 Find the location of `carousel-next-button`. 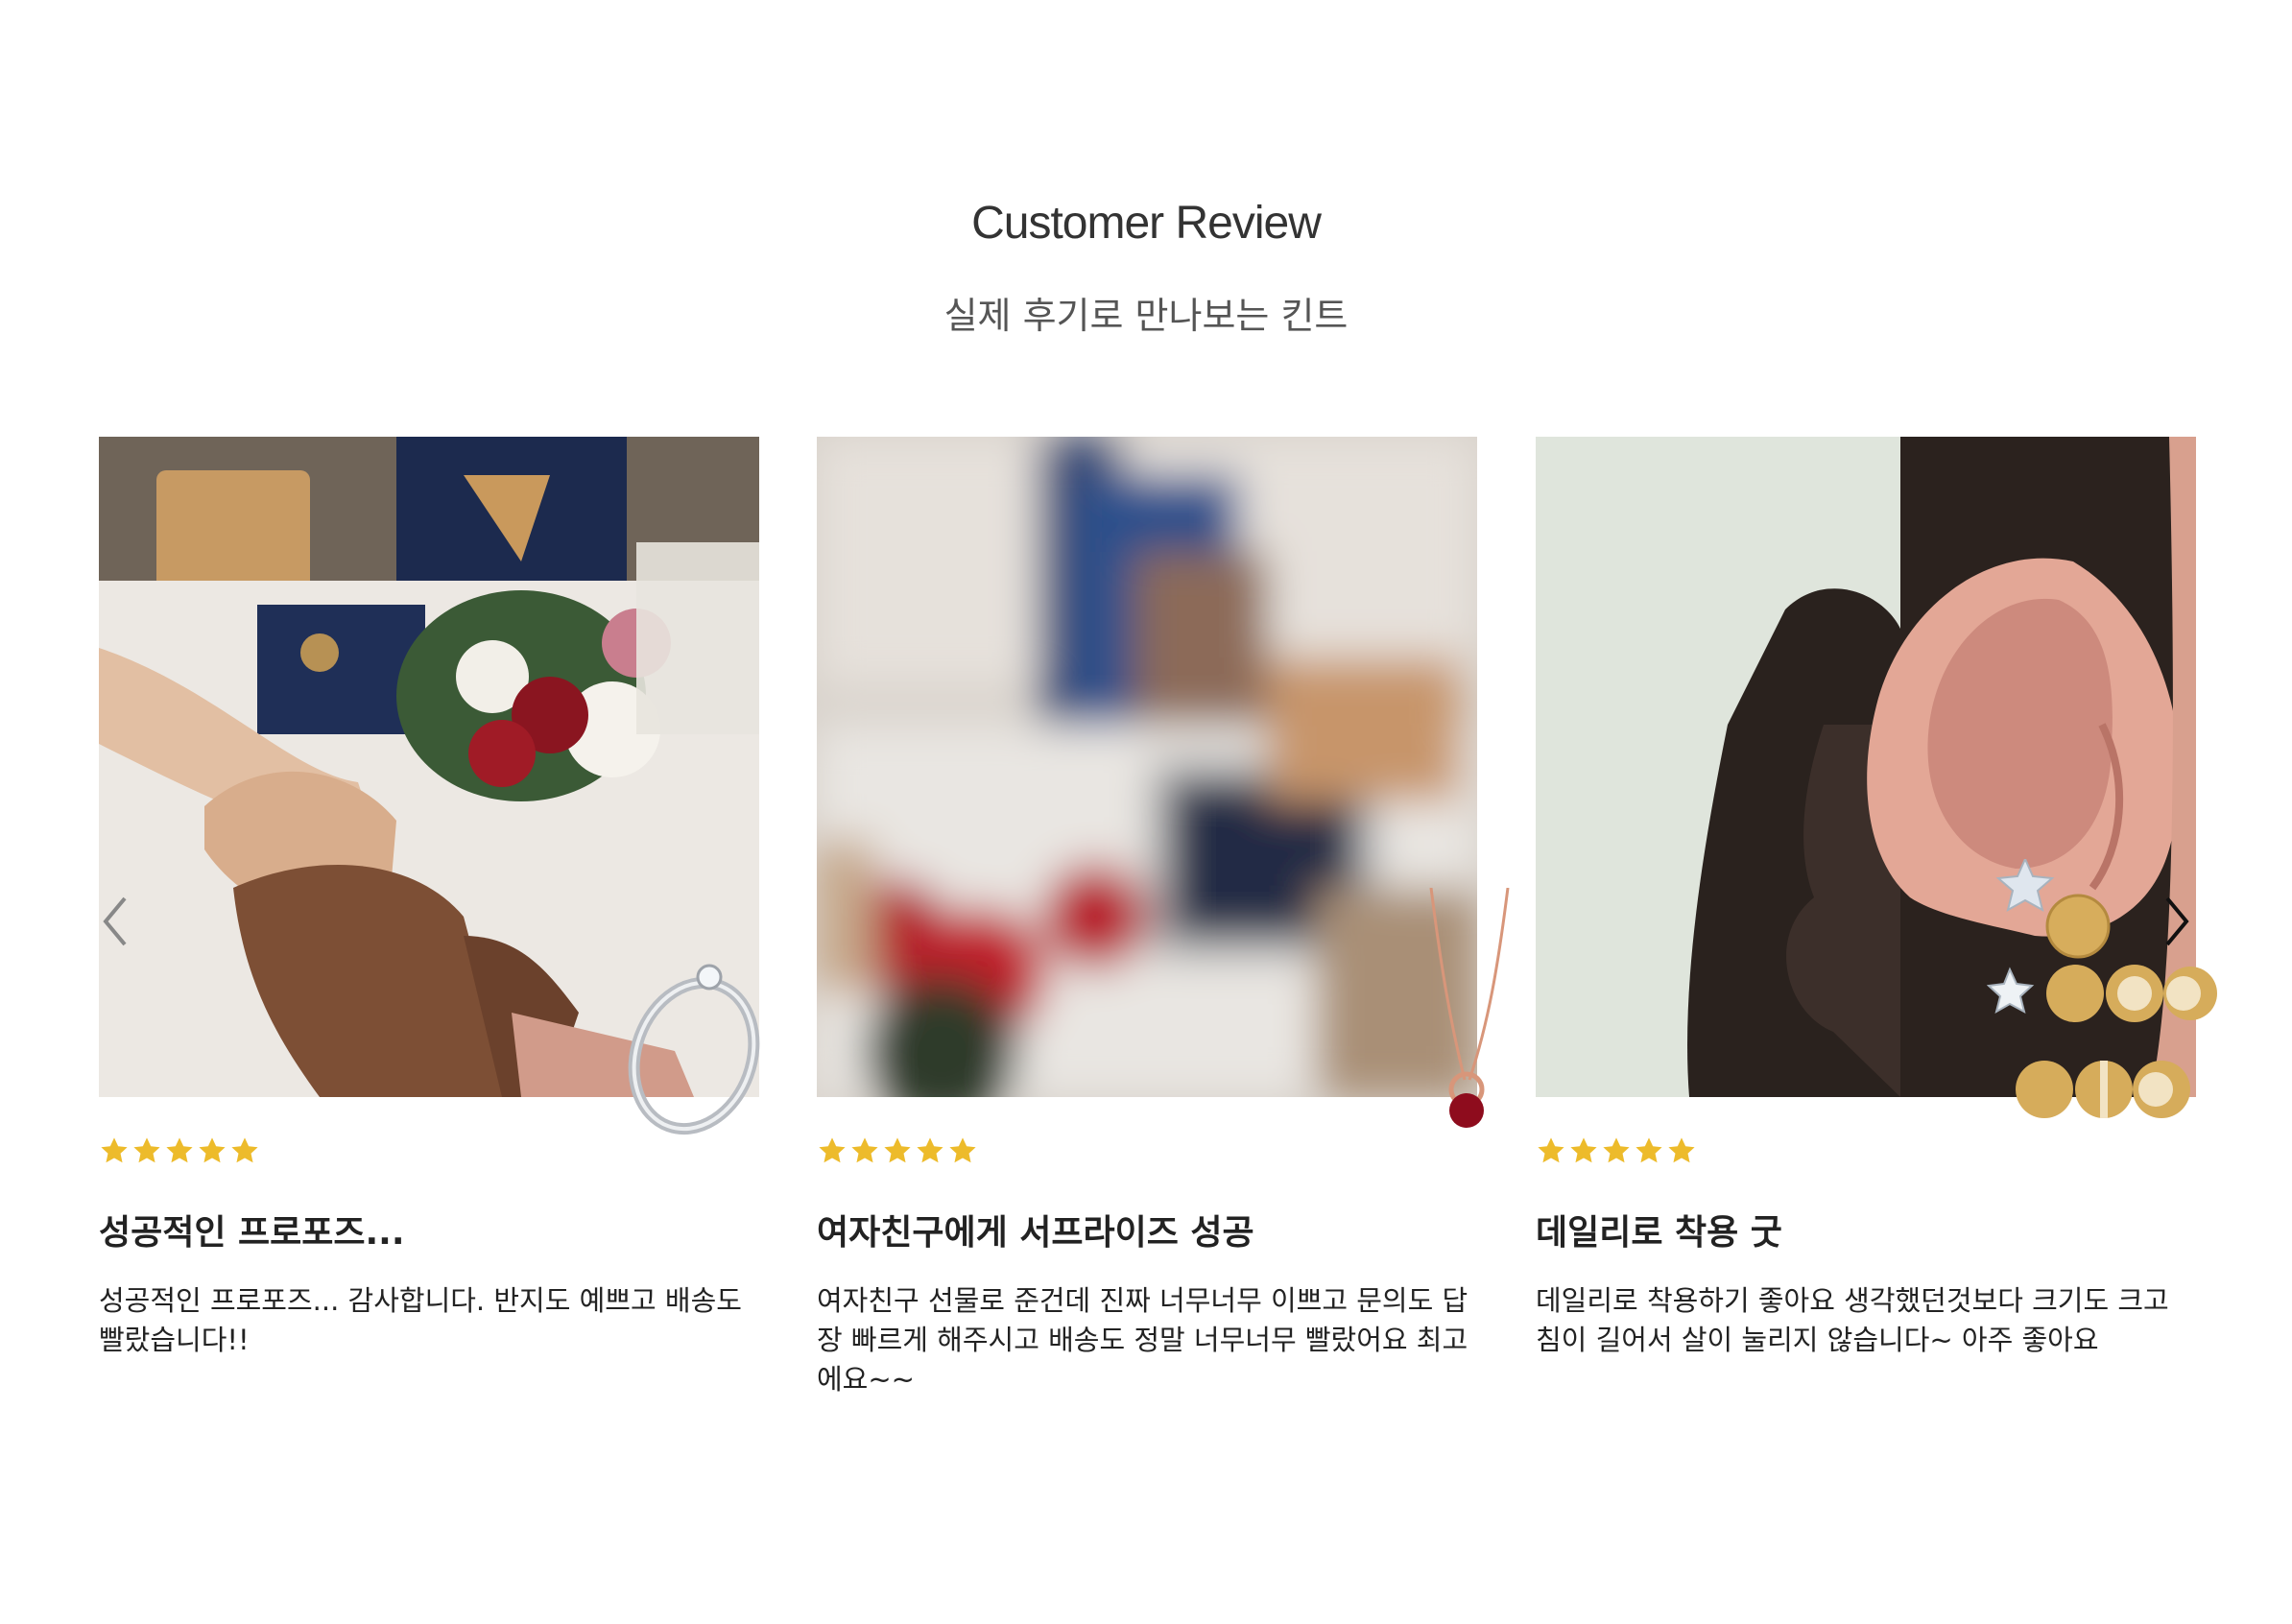

carousel-next-button is located at coordinates (2177, 921).